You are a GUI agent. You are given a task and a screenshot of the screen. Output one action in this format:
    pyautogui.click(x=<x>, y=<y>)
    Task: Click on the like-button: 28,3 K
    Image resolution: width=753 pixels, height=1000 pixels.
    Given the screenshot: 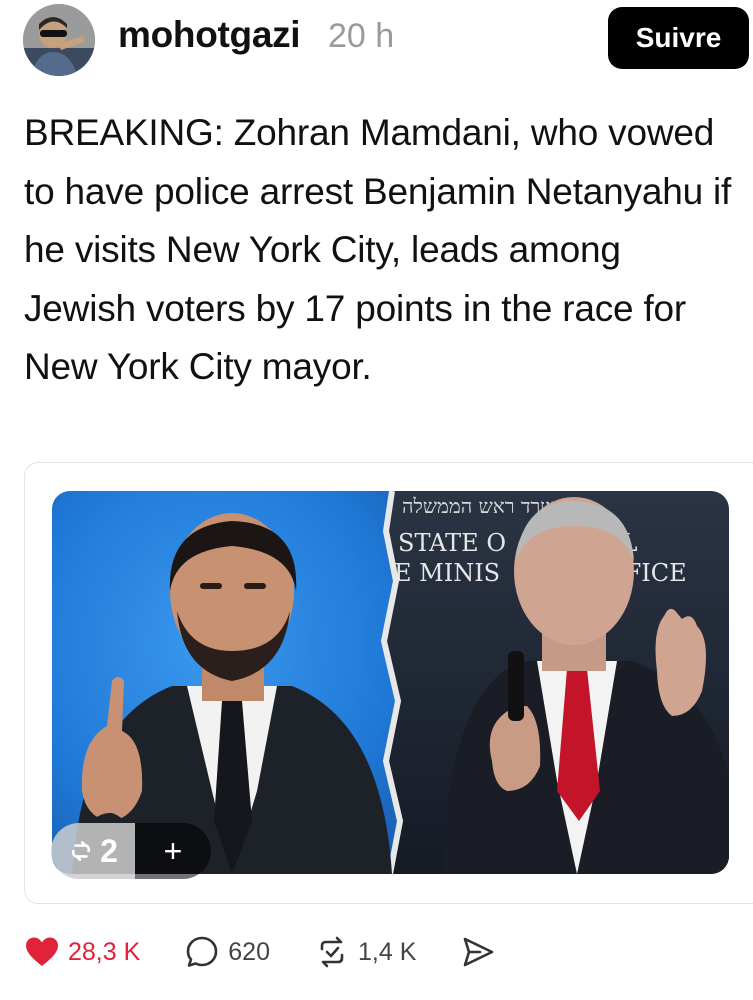 What is the action you would take?
    pyautogui.click(x=82, y=952)
    